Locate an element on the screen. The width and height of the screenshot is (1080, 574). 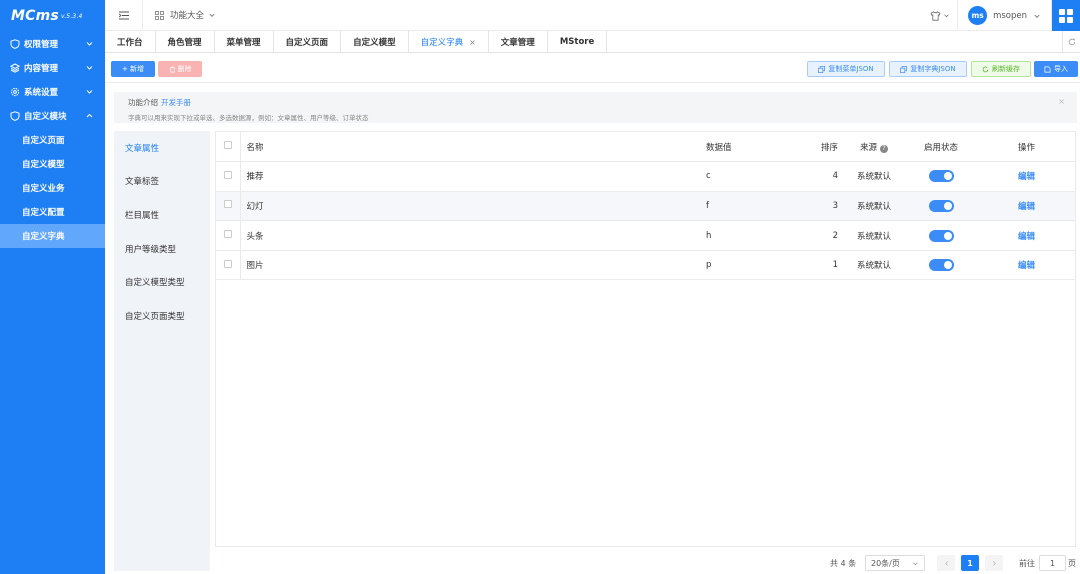
tab-custom-dictionary: 自定义字典 × is located at coordinates (449, 42).